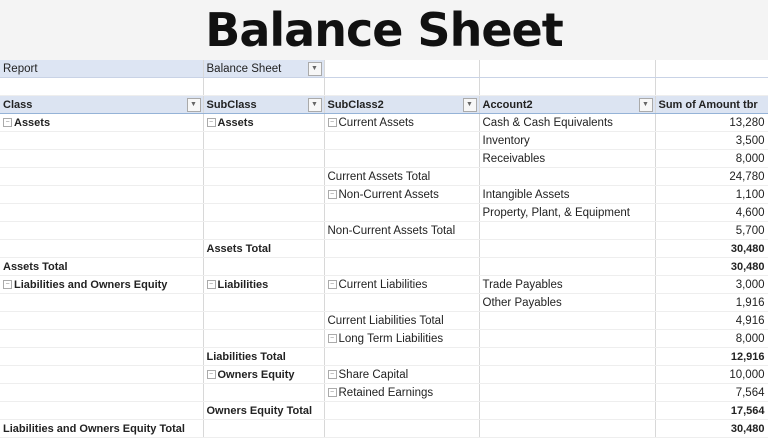  I want to click on table-row: Current Assets Total 24,780, so click(384, 176).